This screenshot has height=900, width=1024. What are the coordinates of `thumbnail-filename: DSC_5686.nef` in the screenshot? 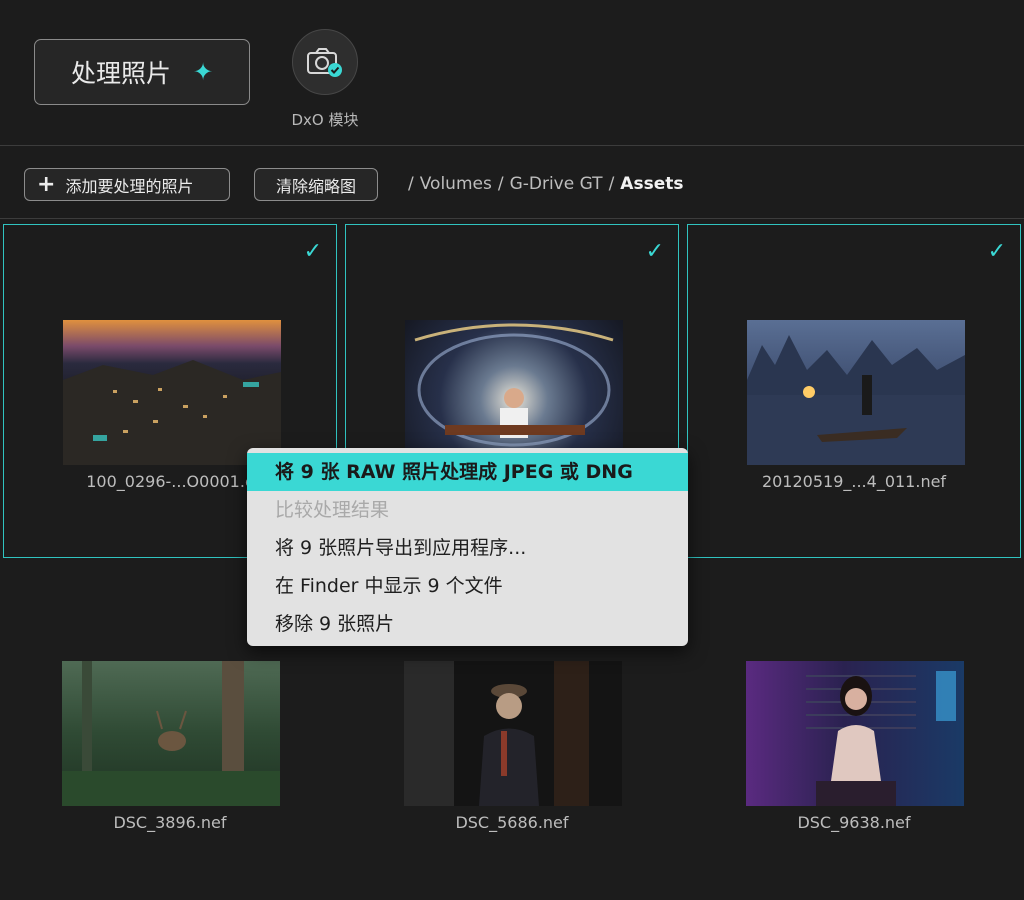 It's located at (512, 822).